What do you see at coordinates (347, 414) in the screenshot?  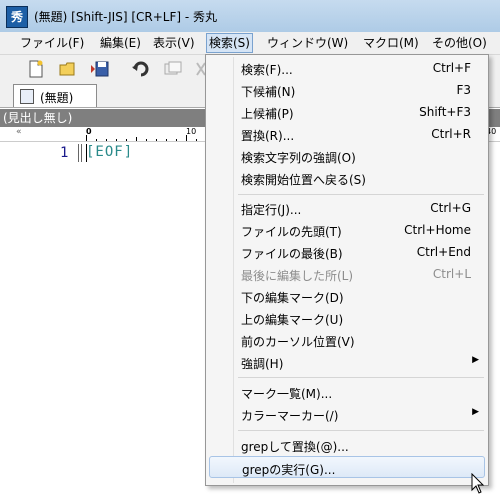 I see `menu-item-color-marker: カラーマーカー(/) ▶` at bounding box center [347, 414].